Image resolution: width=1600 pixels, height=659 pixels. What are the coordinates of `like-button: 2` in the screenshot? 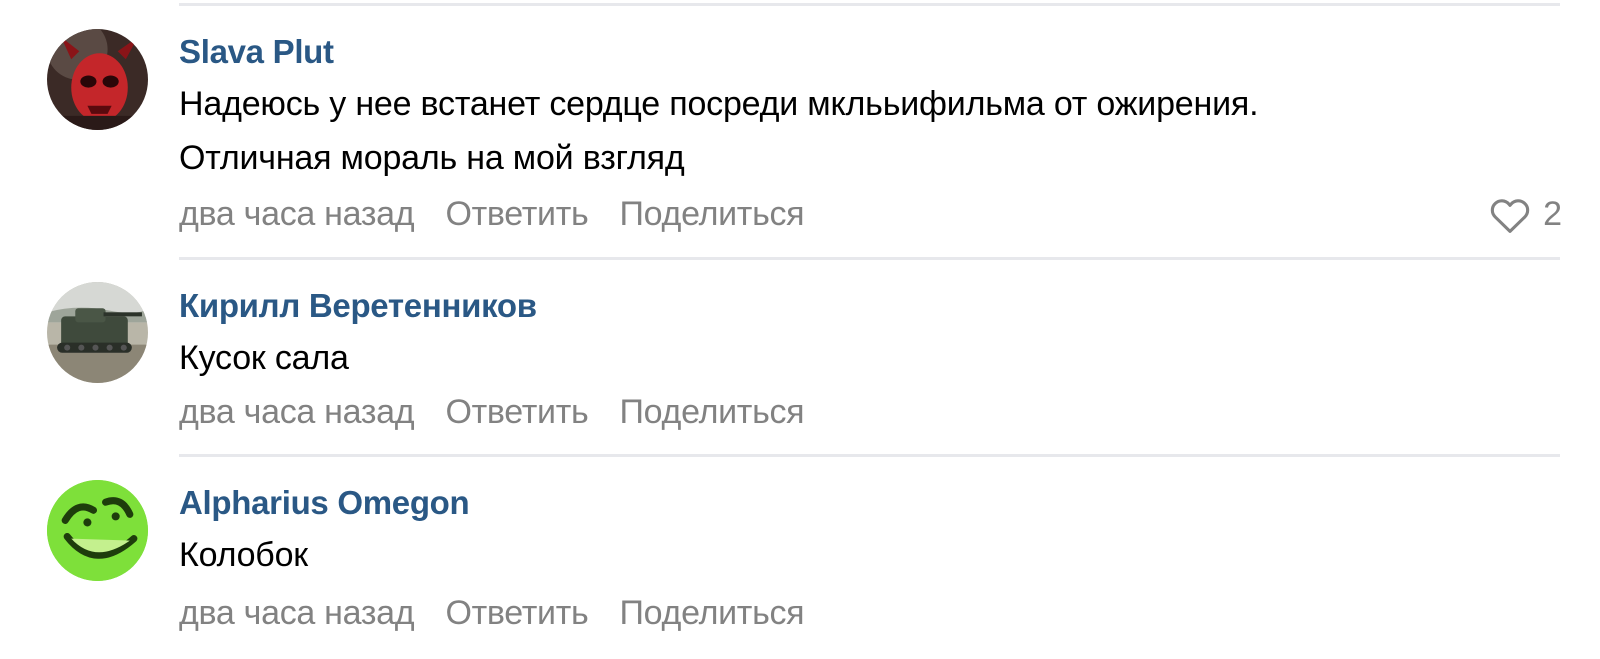 It's located at (1525, 214).